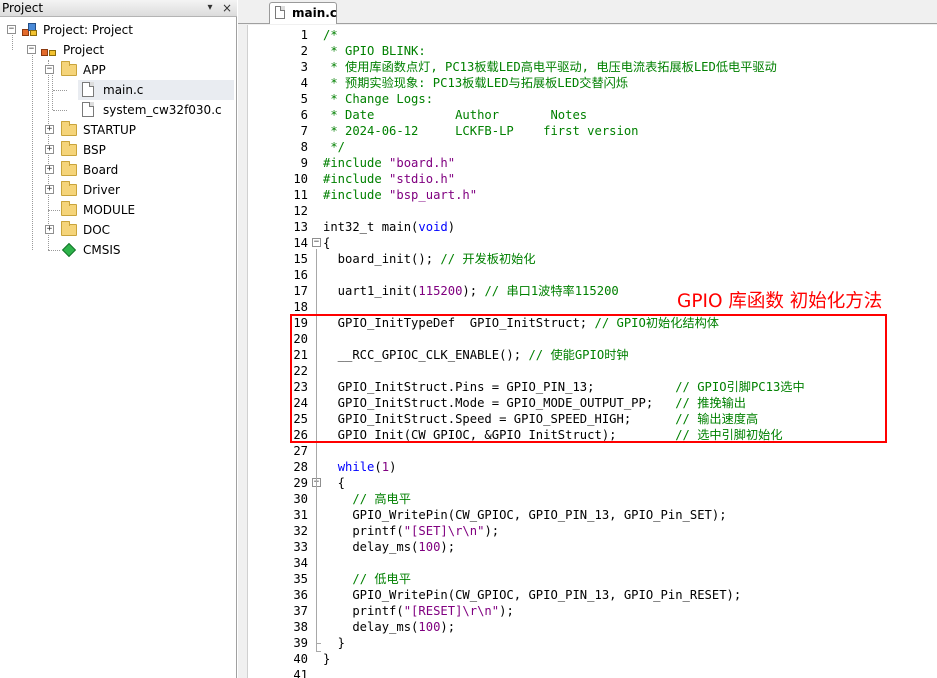 The height and width of the screenshot is (678, 937). I want to click on code-token: "stdio.h", so click(422, 179).